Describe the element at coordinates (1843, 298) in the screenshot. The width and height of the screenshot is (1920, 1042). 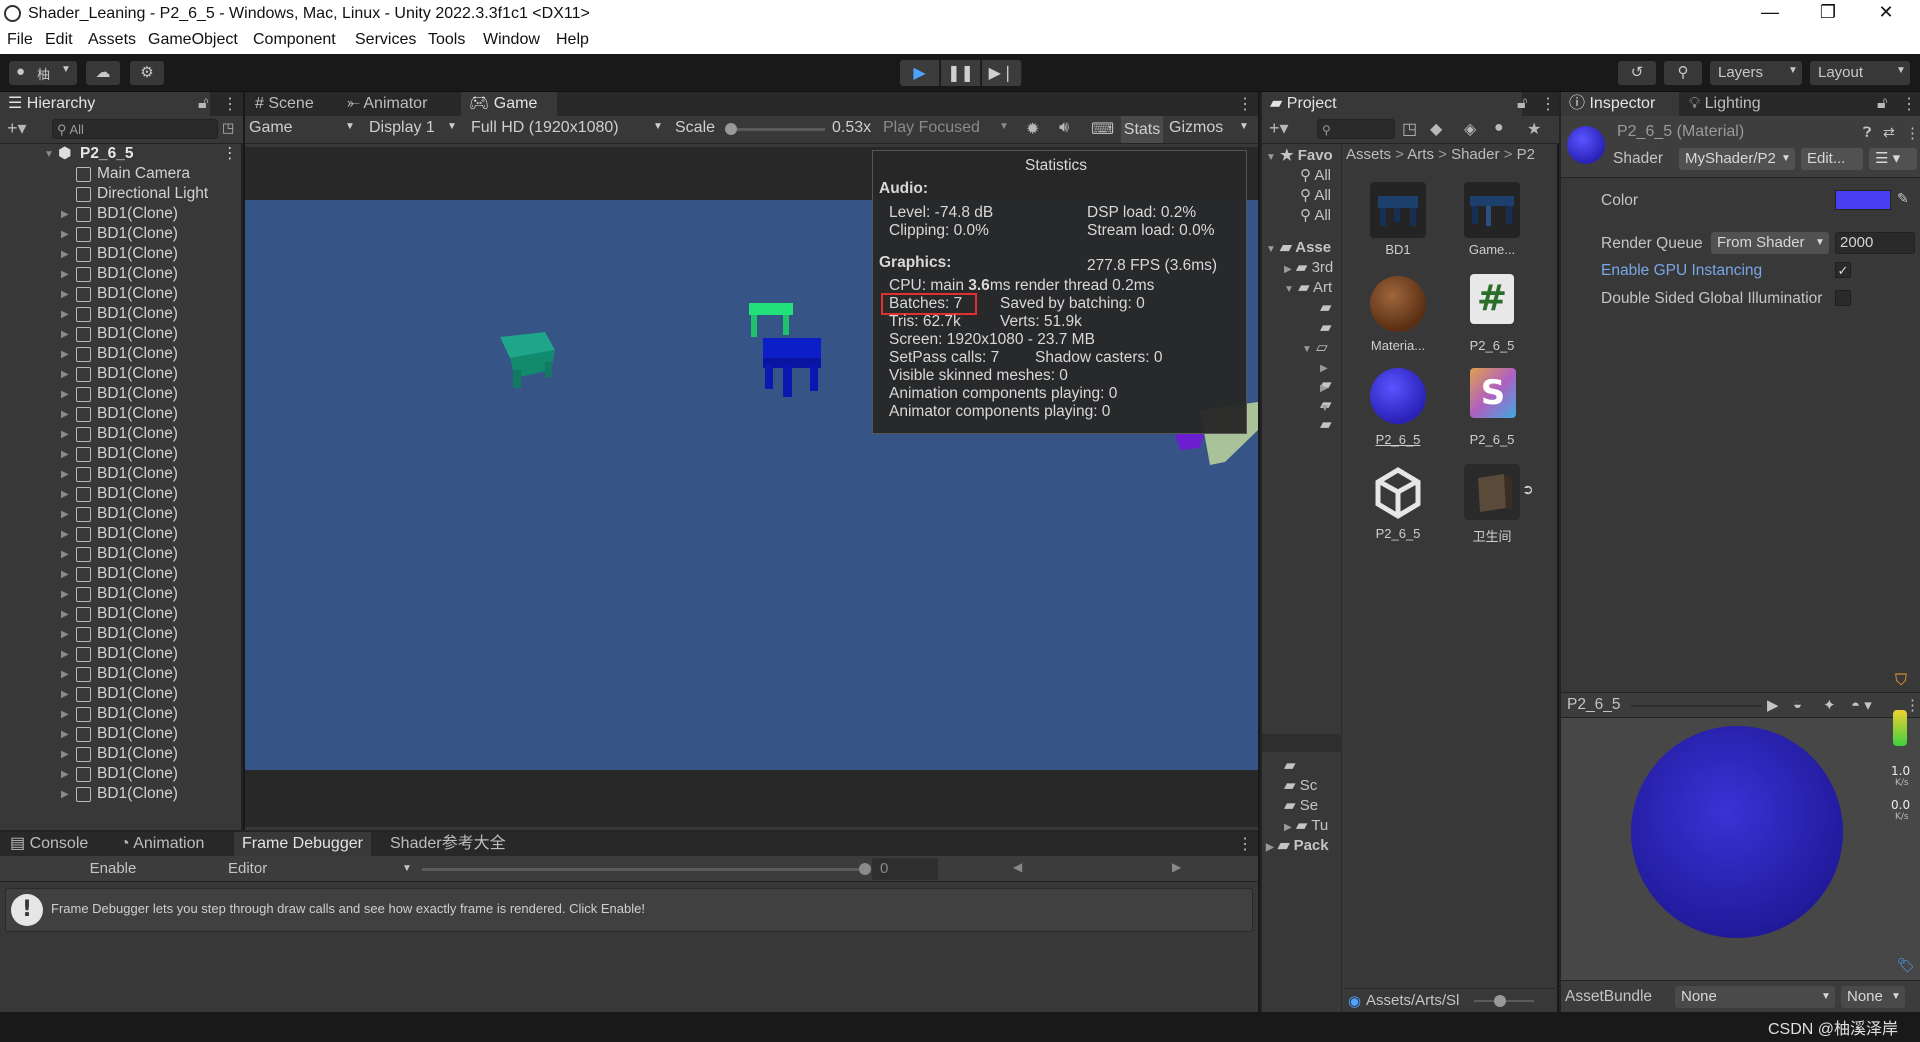
I see `double-sided-gi-checkbox` at that location.